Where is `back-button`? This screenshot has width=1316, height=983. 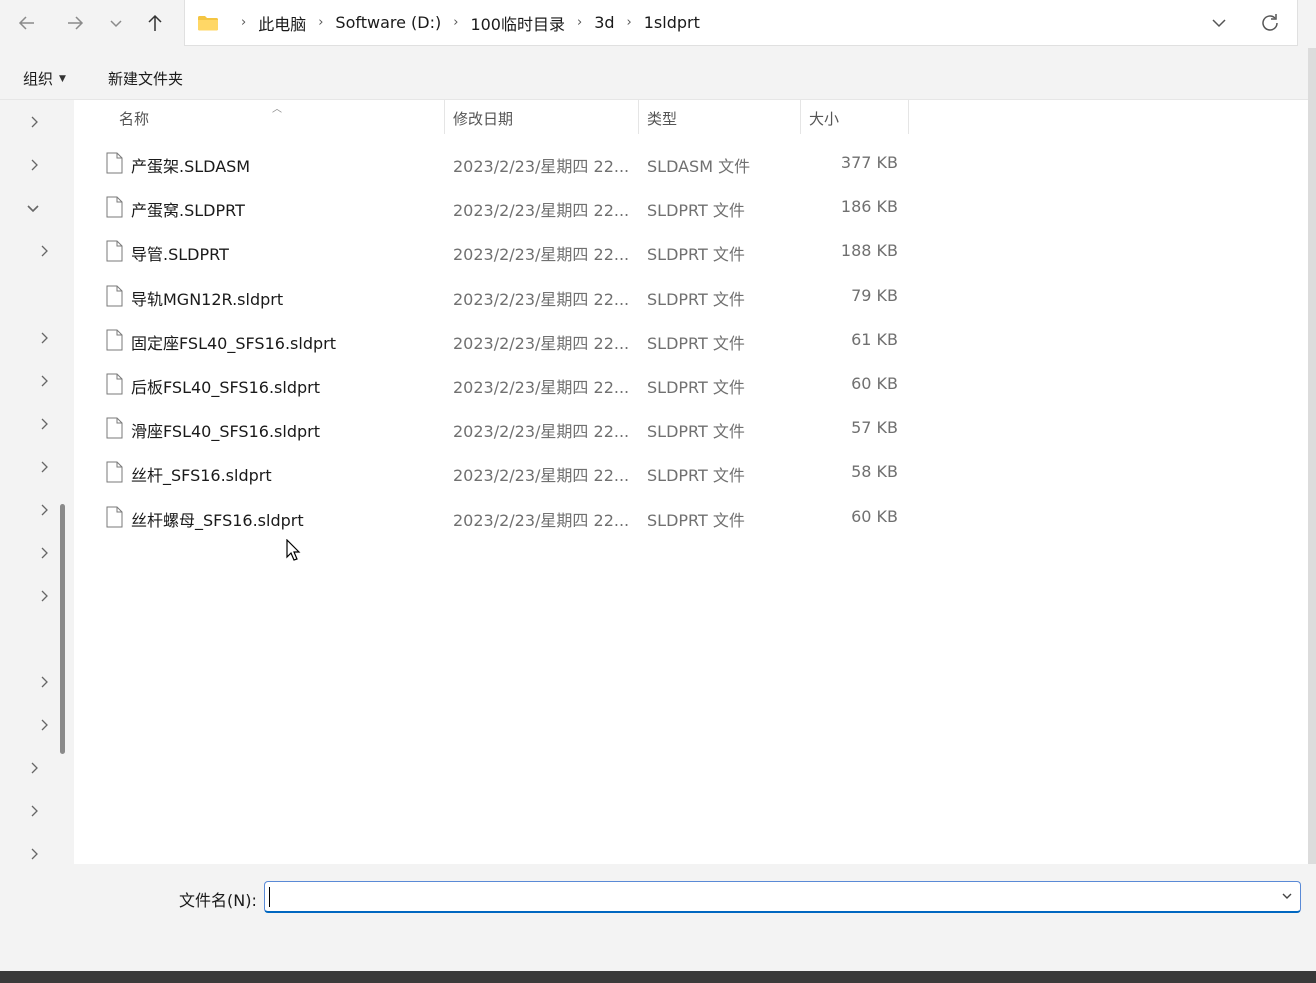 back-button is located at coordinates (27, 23).